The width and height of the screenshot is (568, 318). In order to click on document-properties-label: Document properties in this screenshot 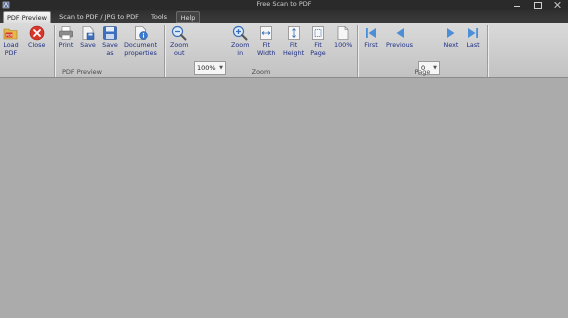, I will do `click(141, 49)`.